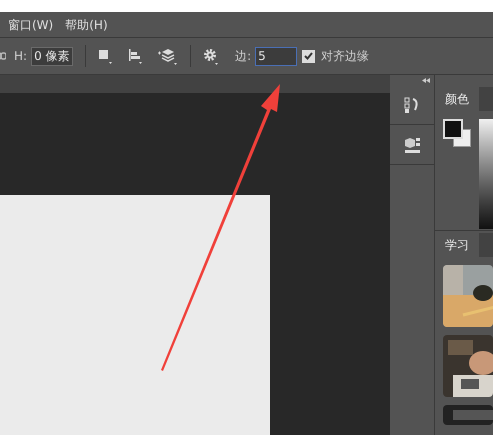  I want to click on menu-item: 窗口(W), so click(31, 25).